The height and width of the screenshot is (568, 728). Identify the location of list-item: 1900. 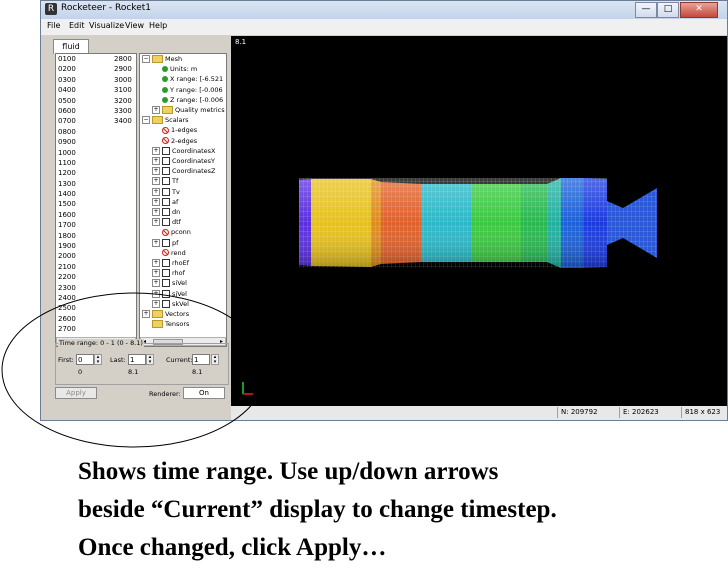
(96, 246).